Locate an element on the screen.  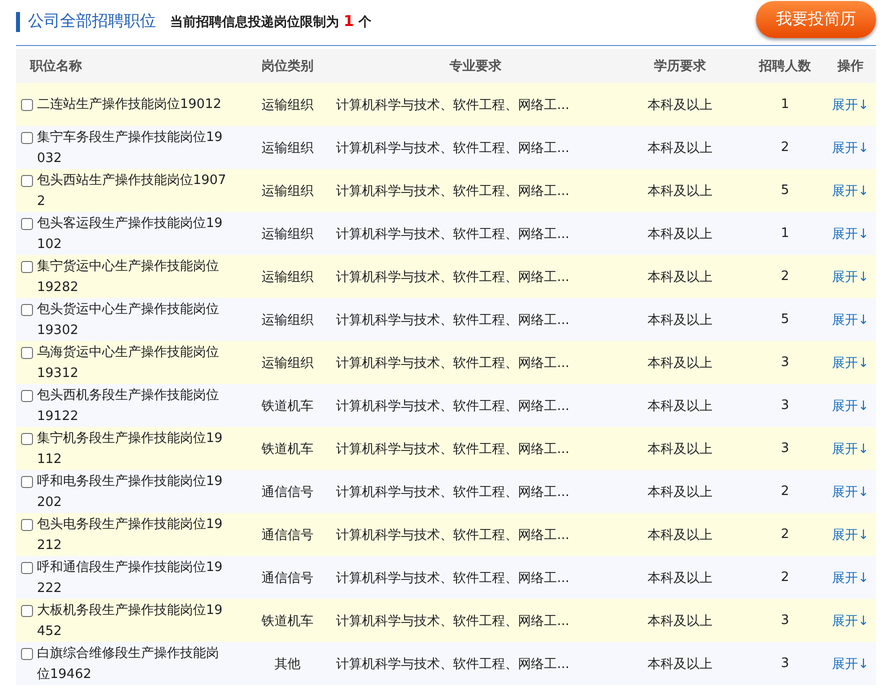
job-title: 包头西机务段生产操作技能岗位19122 is located at coordinates (128, 406).